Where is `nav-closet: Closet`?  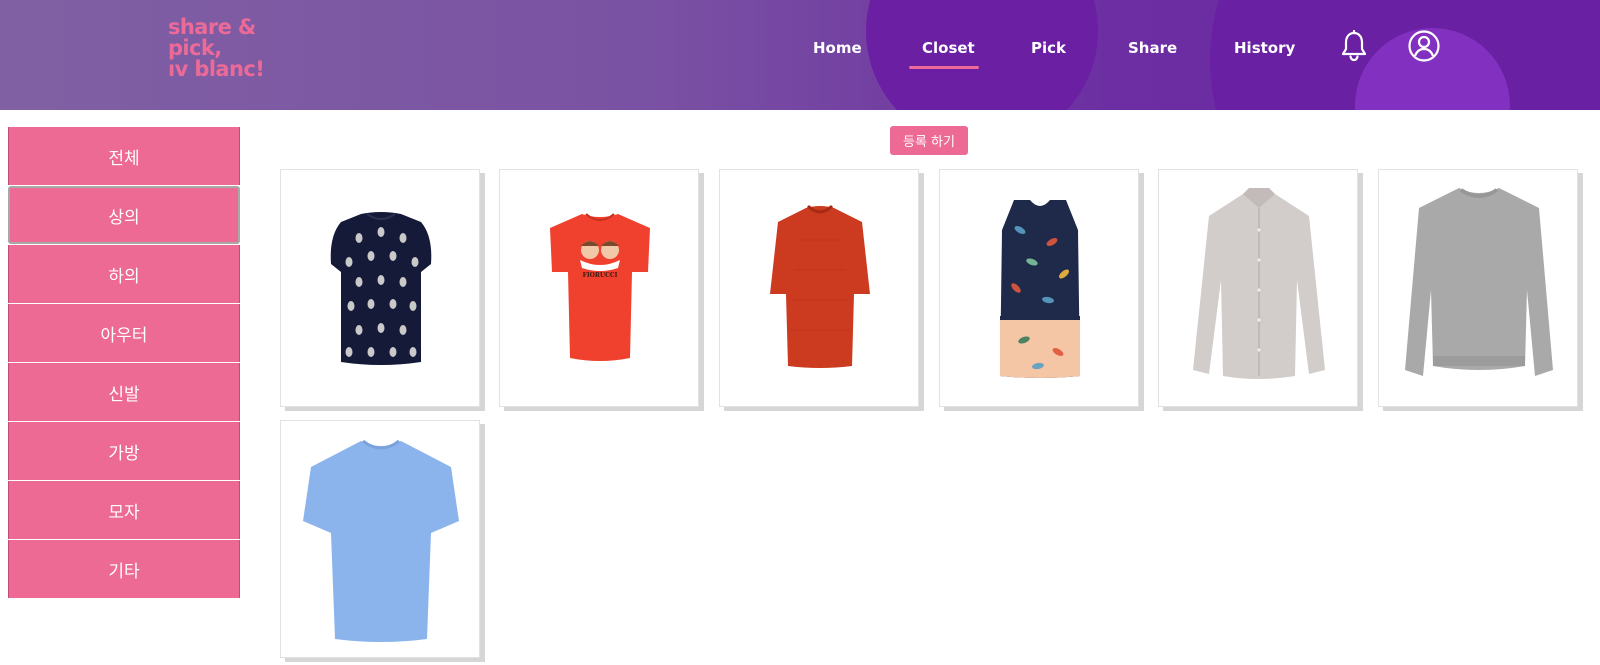 nav-closet: Closet is located at coordinates (948, 50).